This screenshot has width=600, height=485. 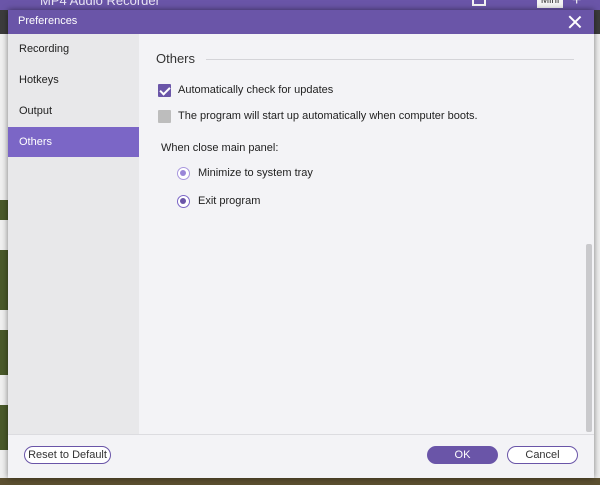 What do you see at coordinates (164, 90) in the screenshot?
I see `auto-update-checkbox` at bounding box center [164, 90].